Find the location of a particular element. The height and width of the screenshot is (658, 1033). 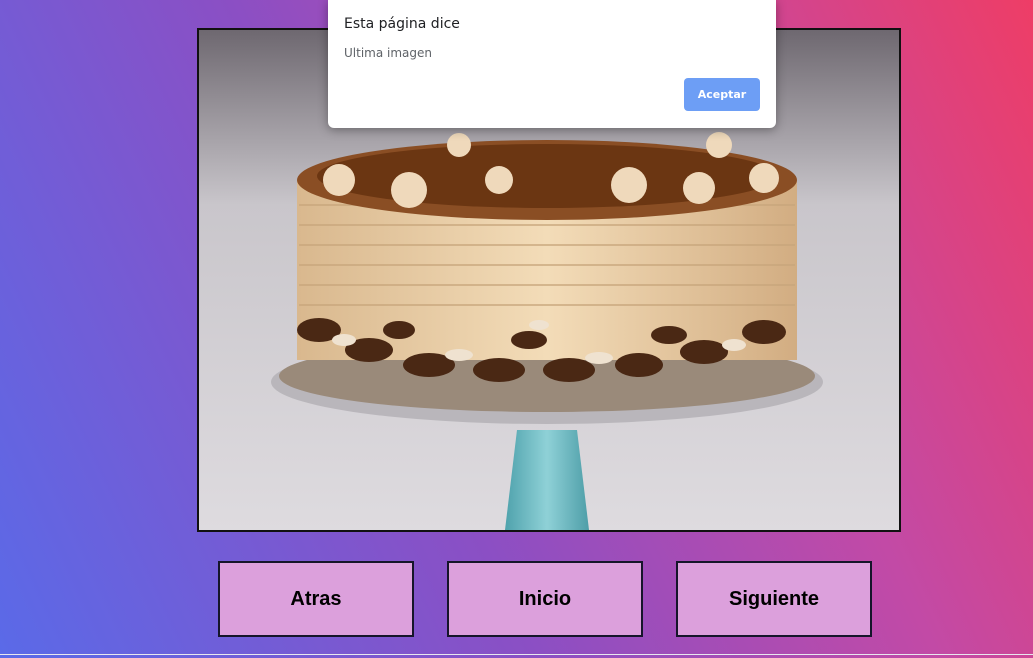

alert-ok-button: Aceptar is located at coordinates (722, 94).